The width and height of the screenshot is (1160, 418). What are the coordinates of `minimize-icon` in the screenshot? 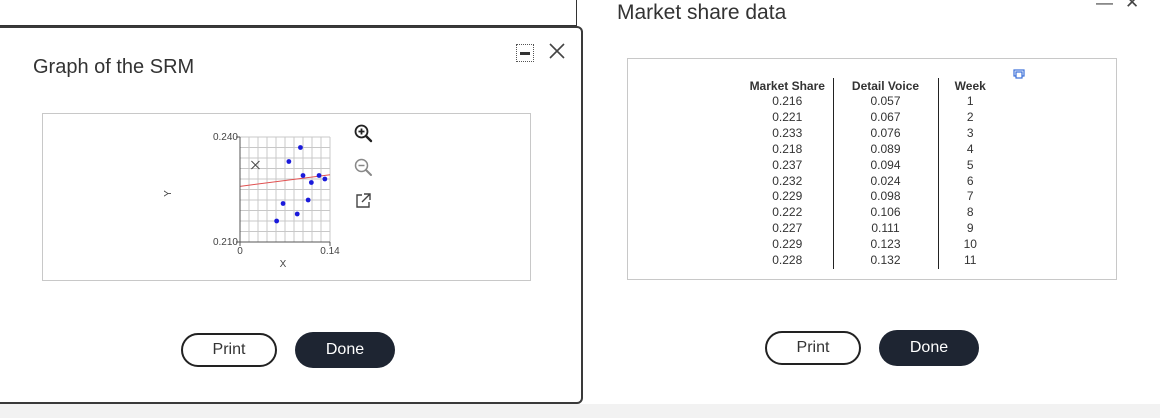 It's located at (525, 53).